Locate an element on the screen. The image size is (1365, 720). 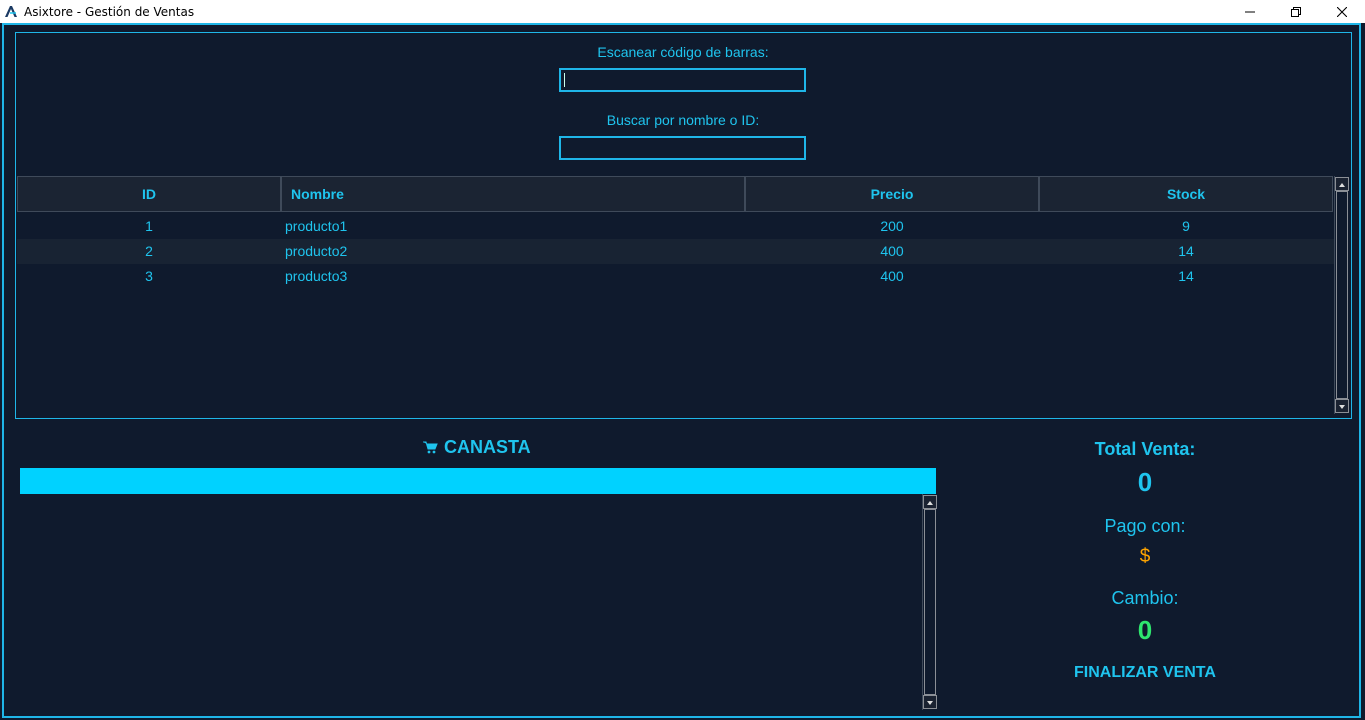
cell-id: 2 is located at coordinates (149, 251).